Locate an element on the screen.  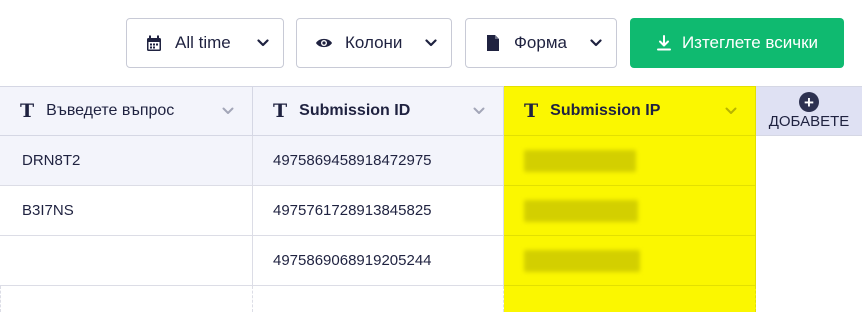
column-header-label: Submission ID is located at coordinates (355, 110).